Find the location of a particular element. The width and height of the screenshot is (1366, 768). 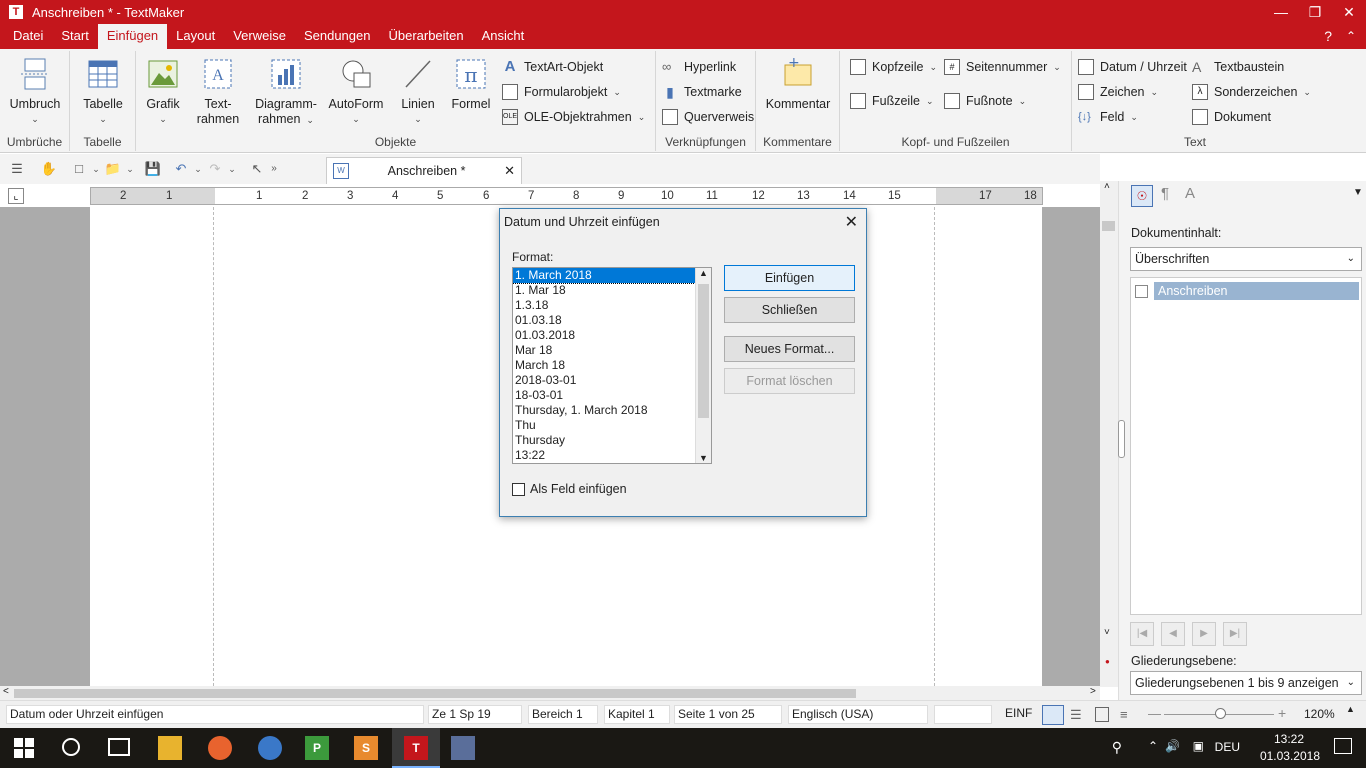

hyperlink-button: ∞ Hyperlink is located at coordinates (699, 67).